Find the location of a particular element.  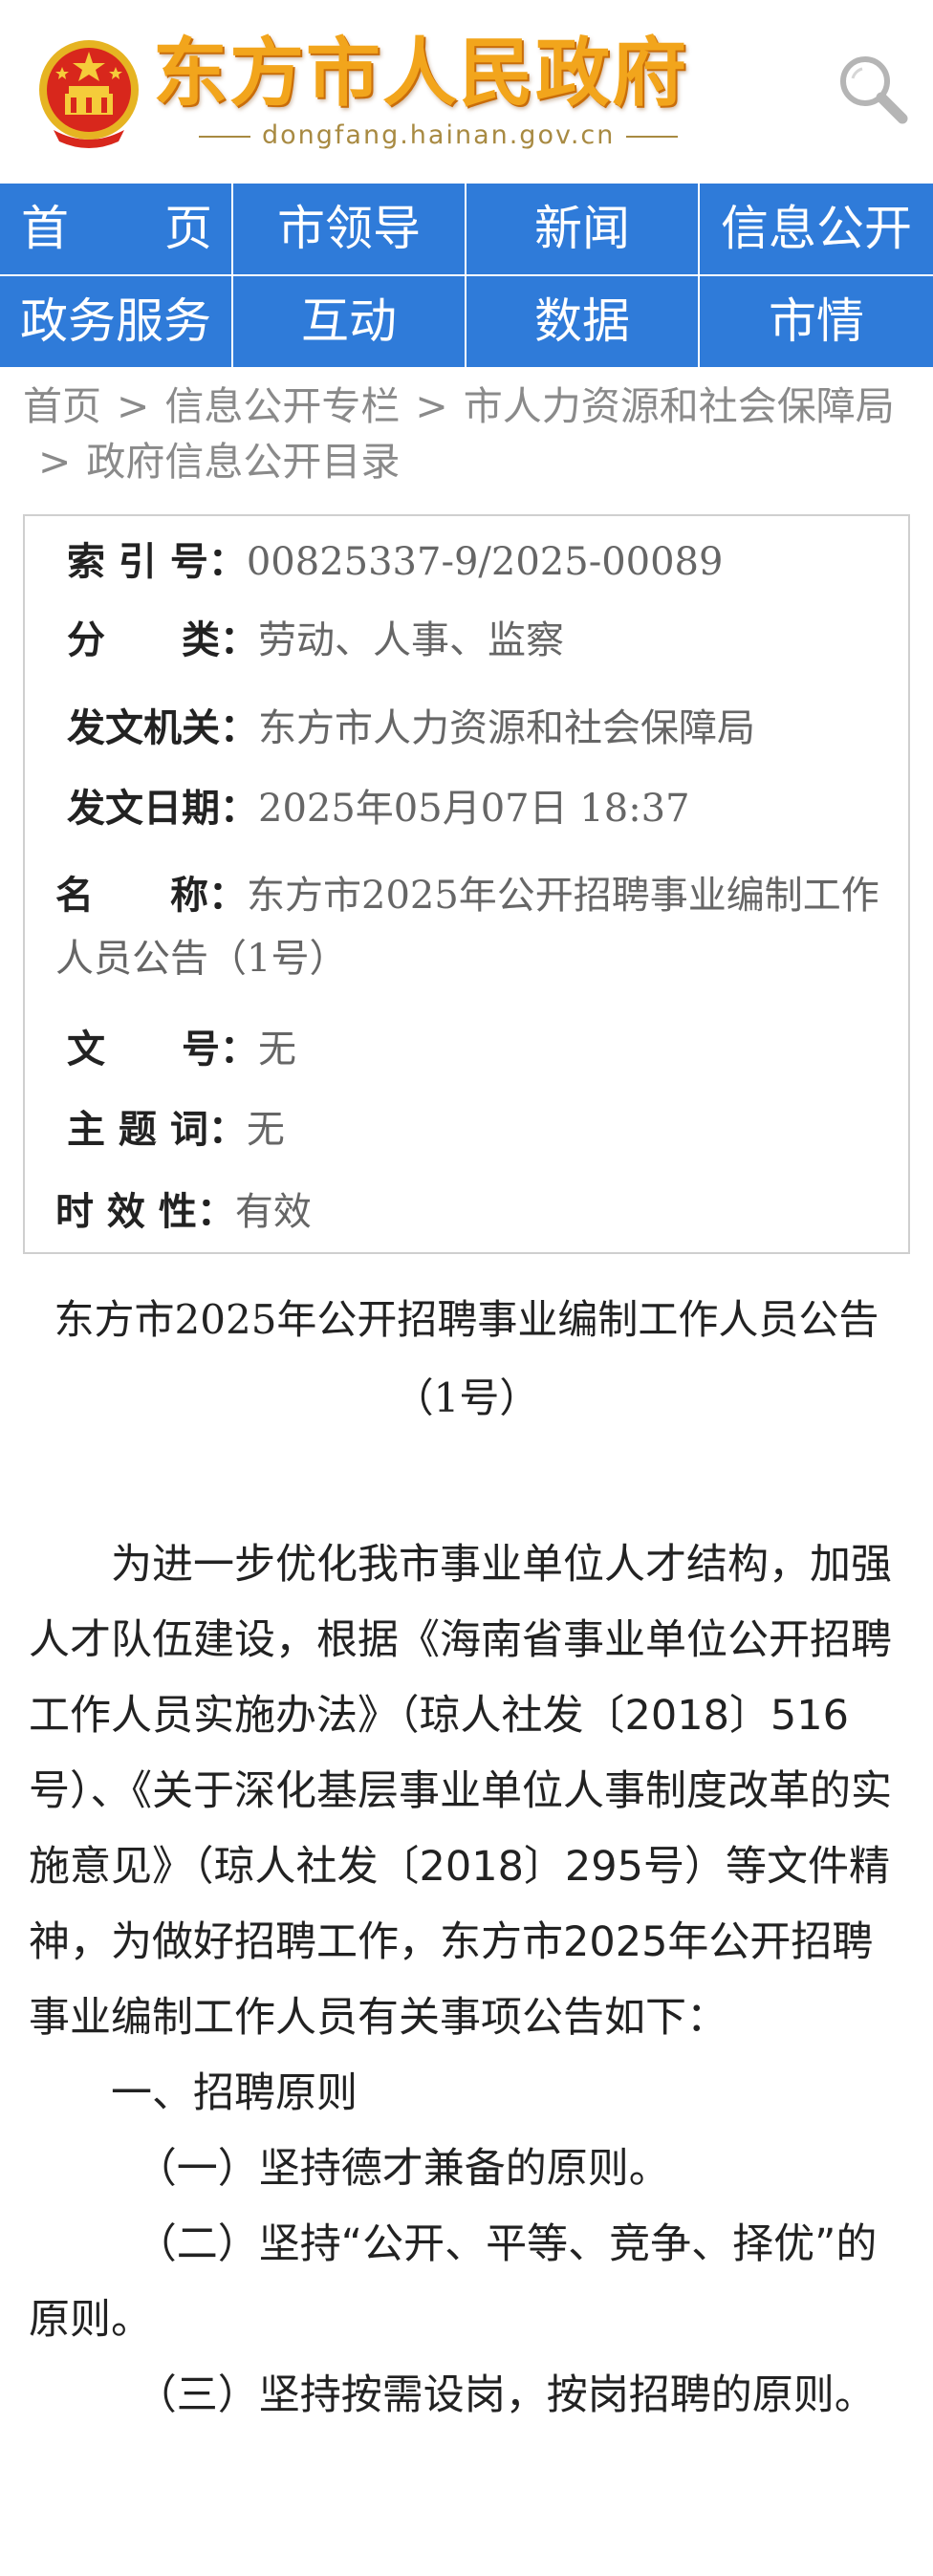

meta-validity-value: 有效 is located at coordinates (273, 1212).